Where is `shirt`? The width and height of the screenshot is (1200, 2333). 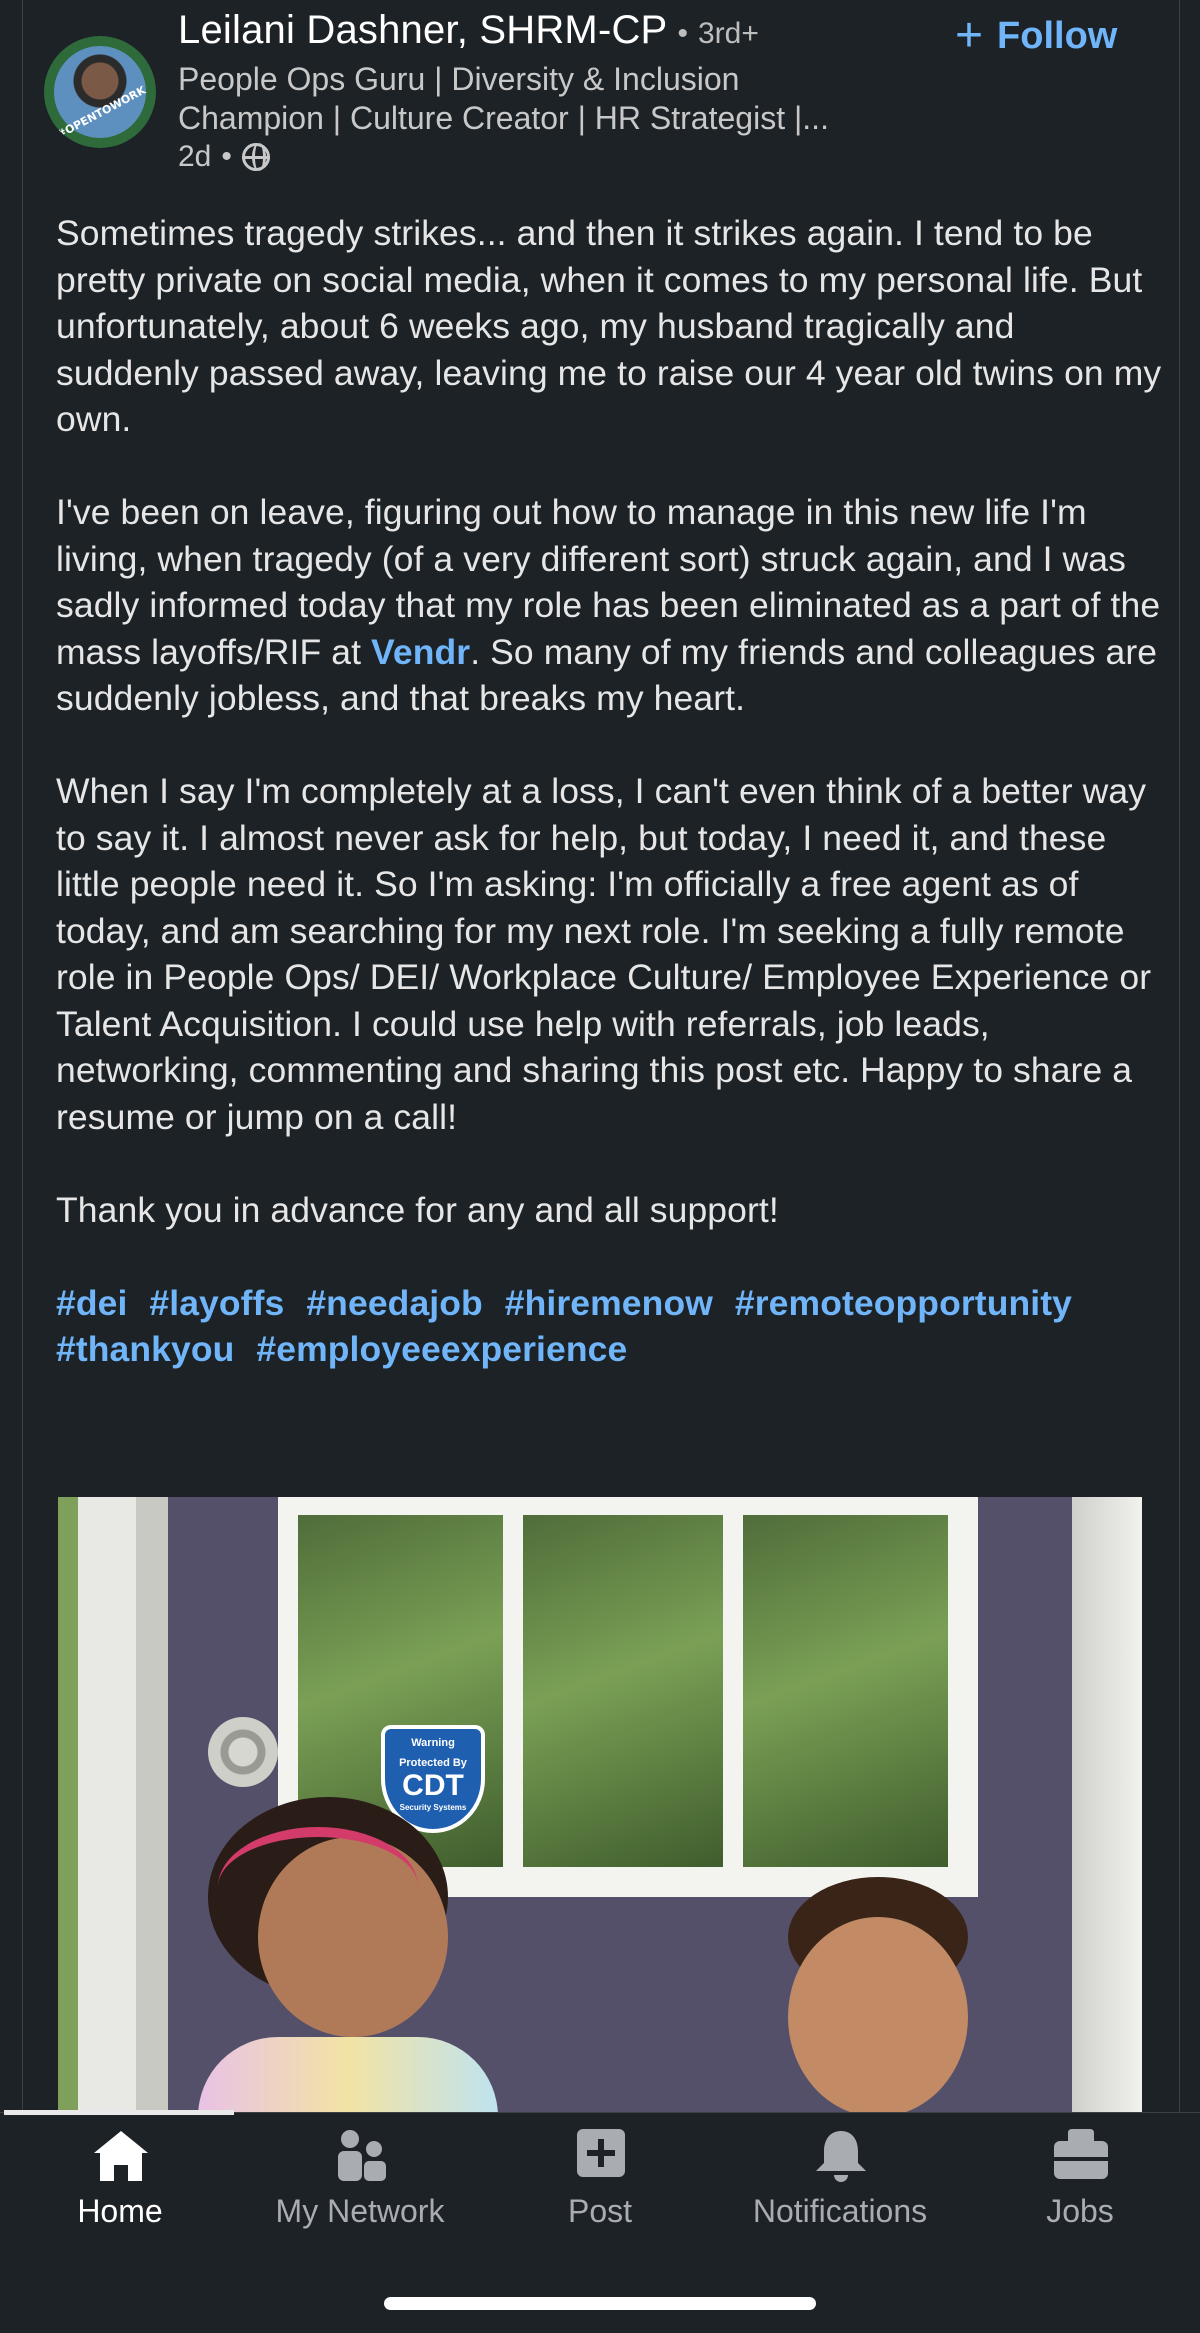 shirt is located at coordinates (348, 2074).